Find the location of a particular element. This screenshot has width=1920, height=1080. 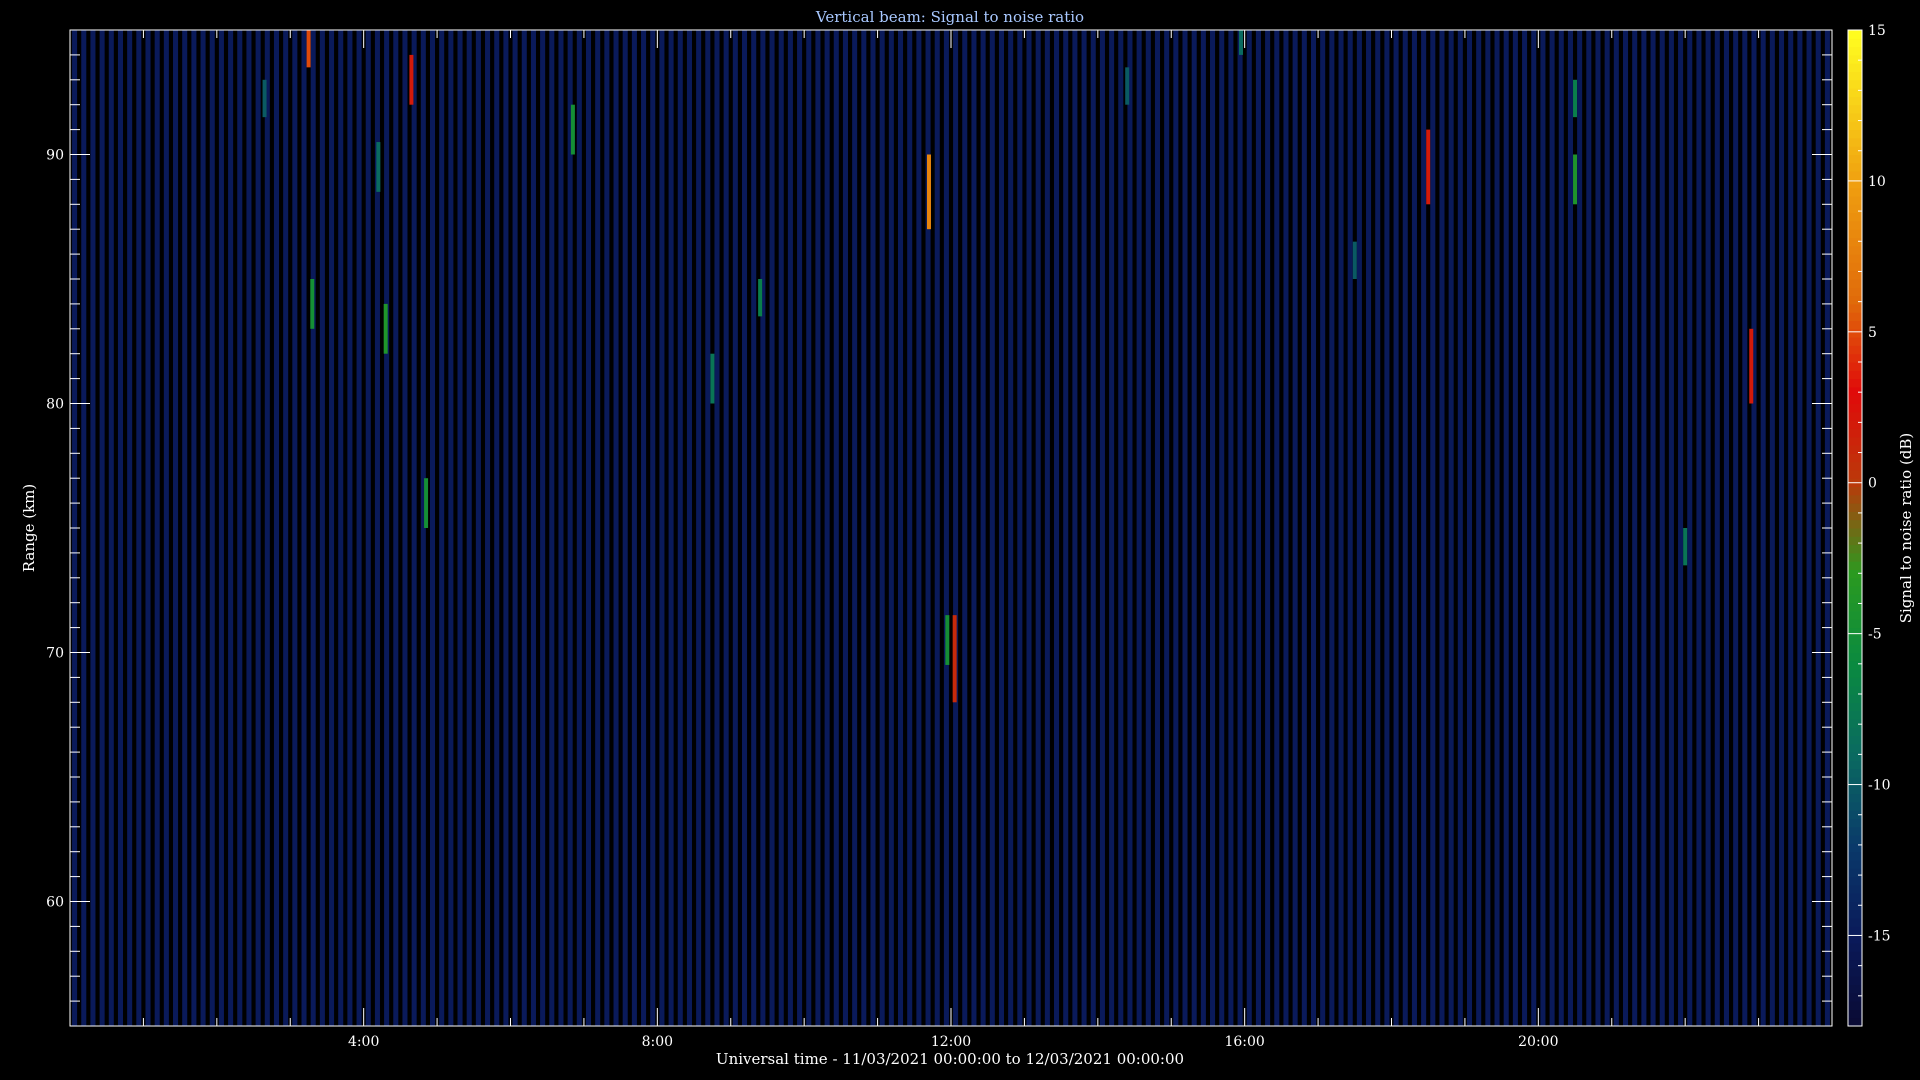

y-tick-label: 80 is located at coordinates (55, 405).